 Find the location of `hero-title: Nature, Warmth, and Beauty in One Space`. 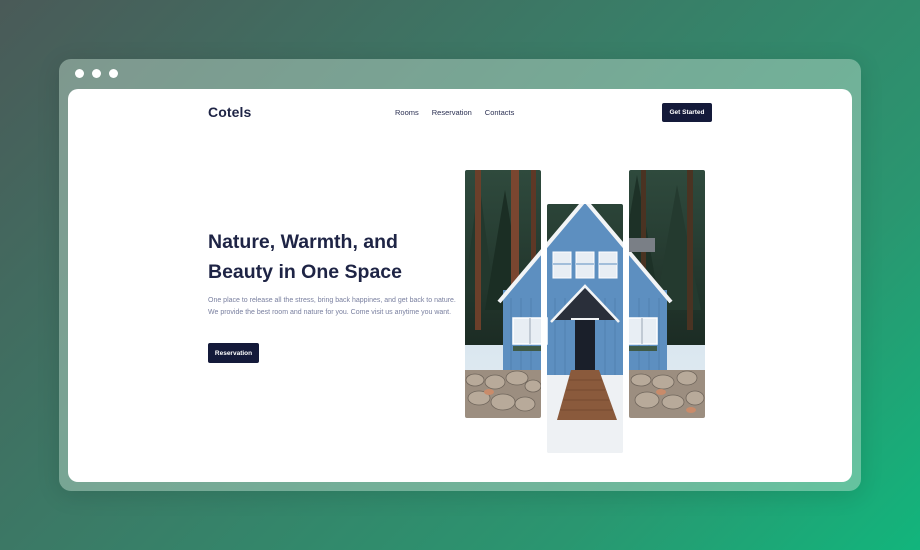

hero-title: Nature, Warmth, and Beauty in One Space is located at coordinates (323, 257).